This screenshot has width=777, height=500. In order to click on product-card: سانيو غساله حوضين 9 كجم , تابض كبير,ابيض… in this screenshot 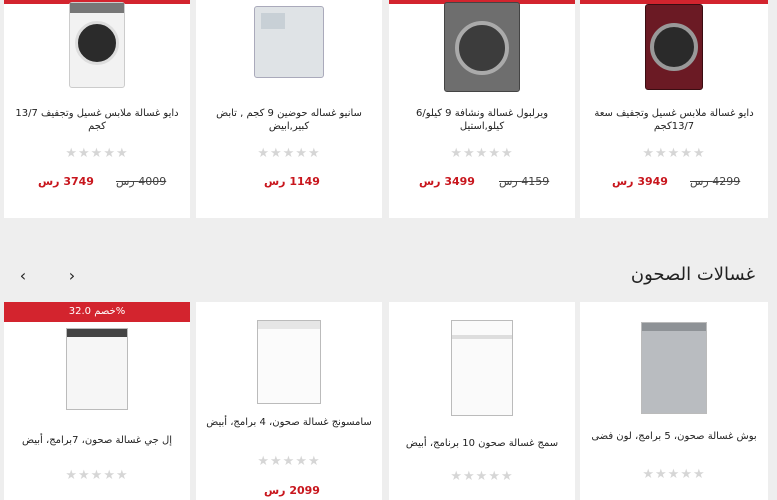, I will do `click(289, 109)`.